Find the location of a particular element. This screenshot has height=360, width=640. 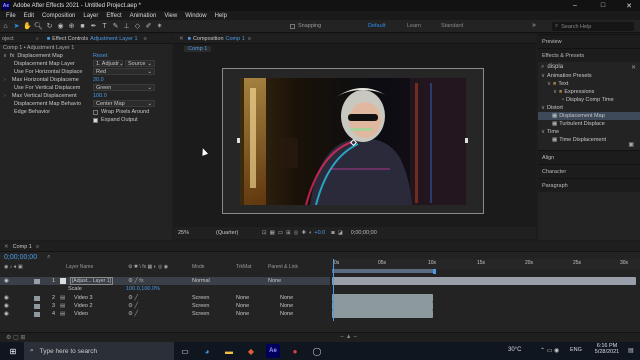

vertical-channel-dropdown: Green ⌄ is located at coordinates (124, 87).